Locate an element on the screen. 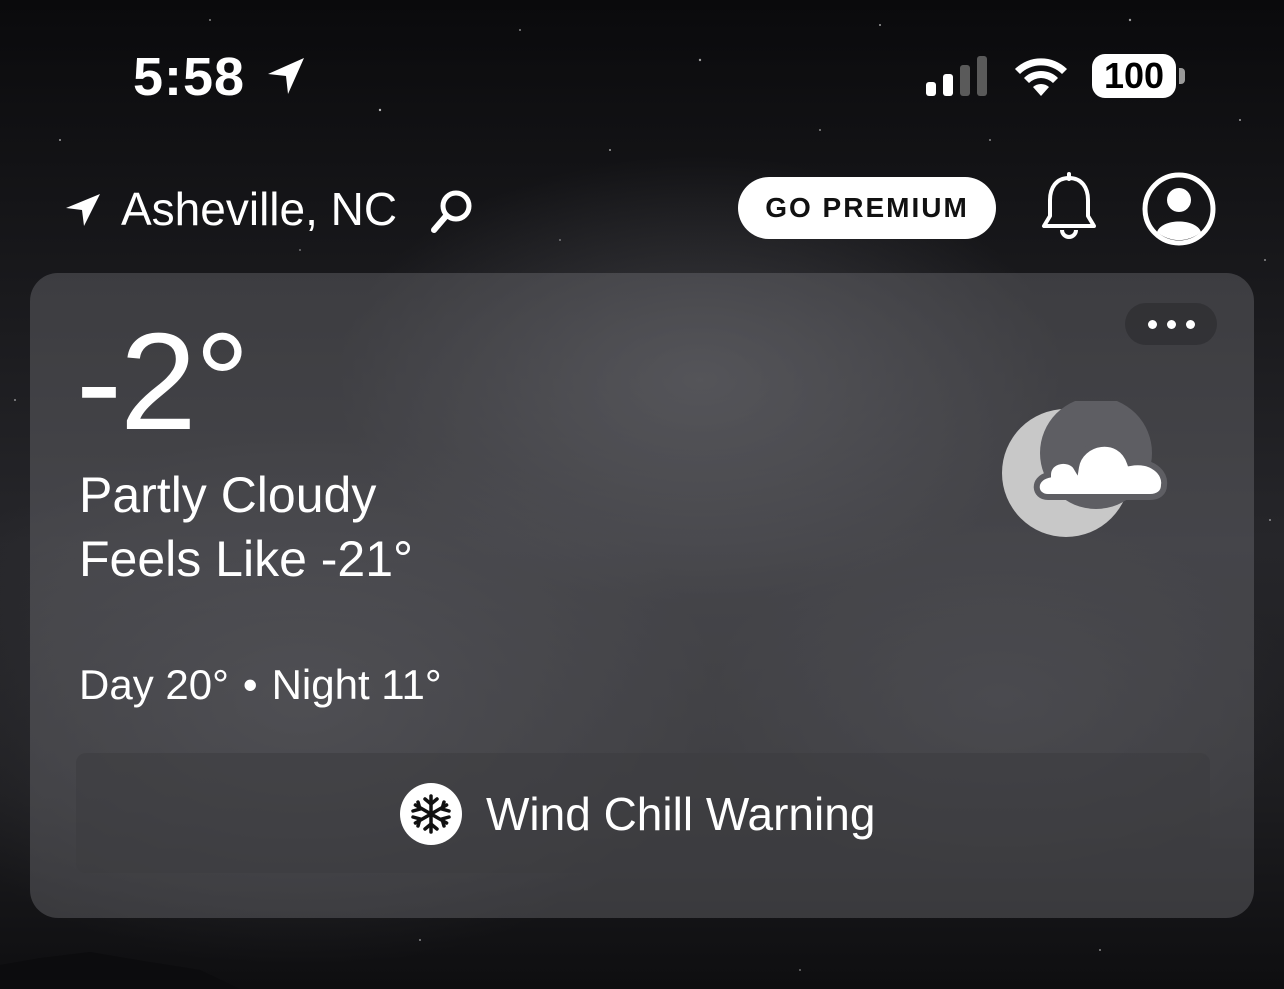  alert-banner: Wind Chill Warning is located at coordinates (643, 813).